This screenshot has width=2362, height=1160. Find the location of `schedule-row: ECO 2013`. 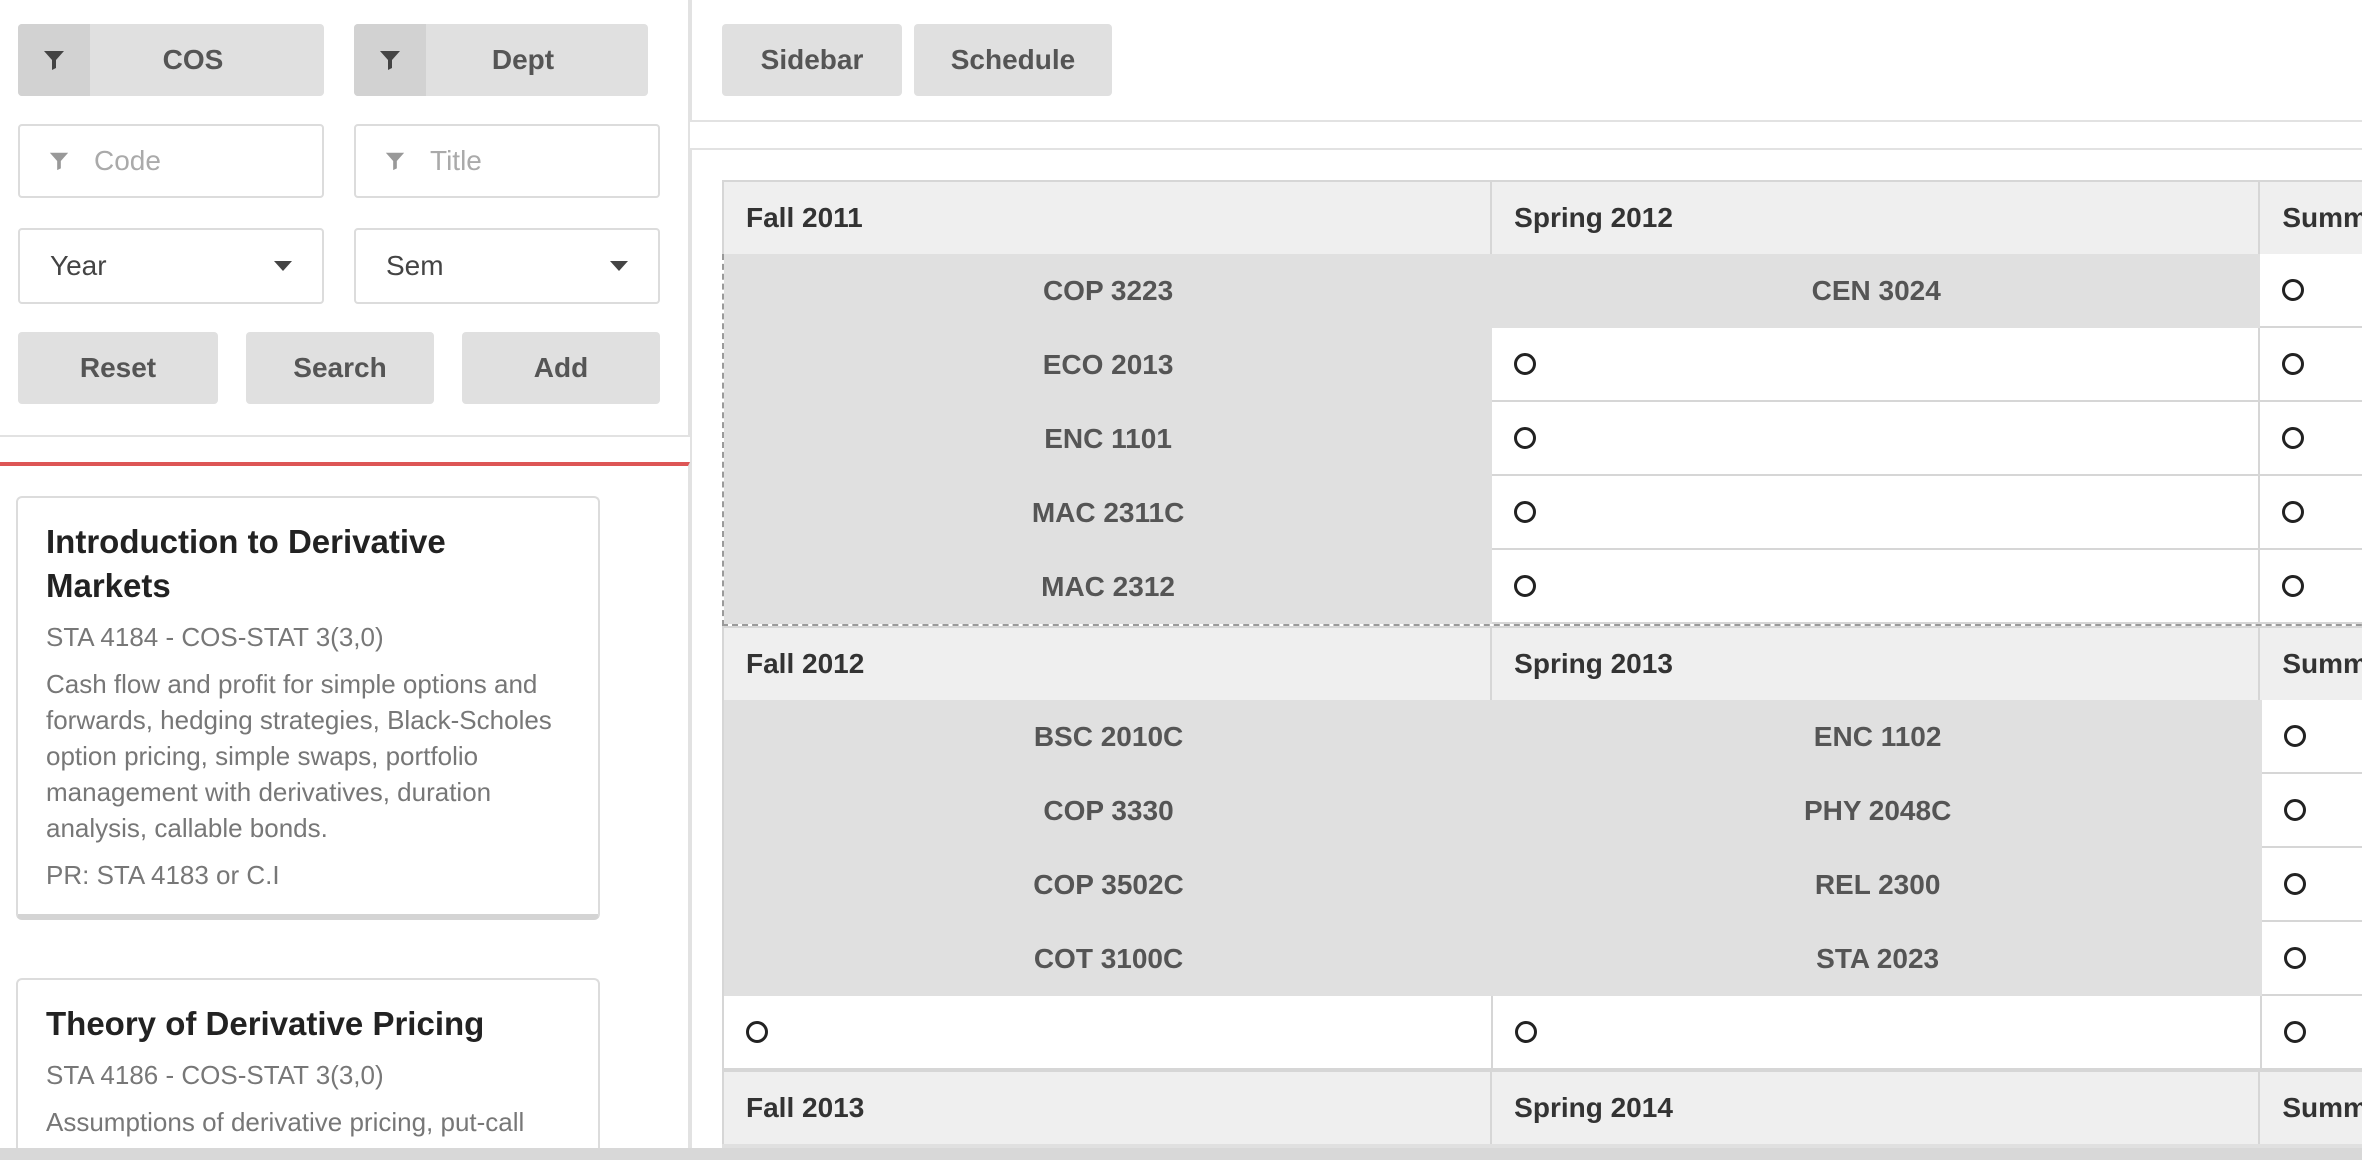

schedule-row: ECO 2013 is located at coordinates (1543, 365).